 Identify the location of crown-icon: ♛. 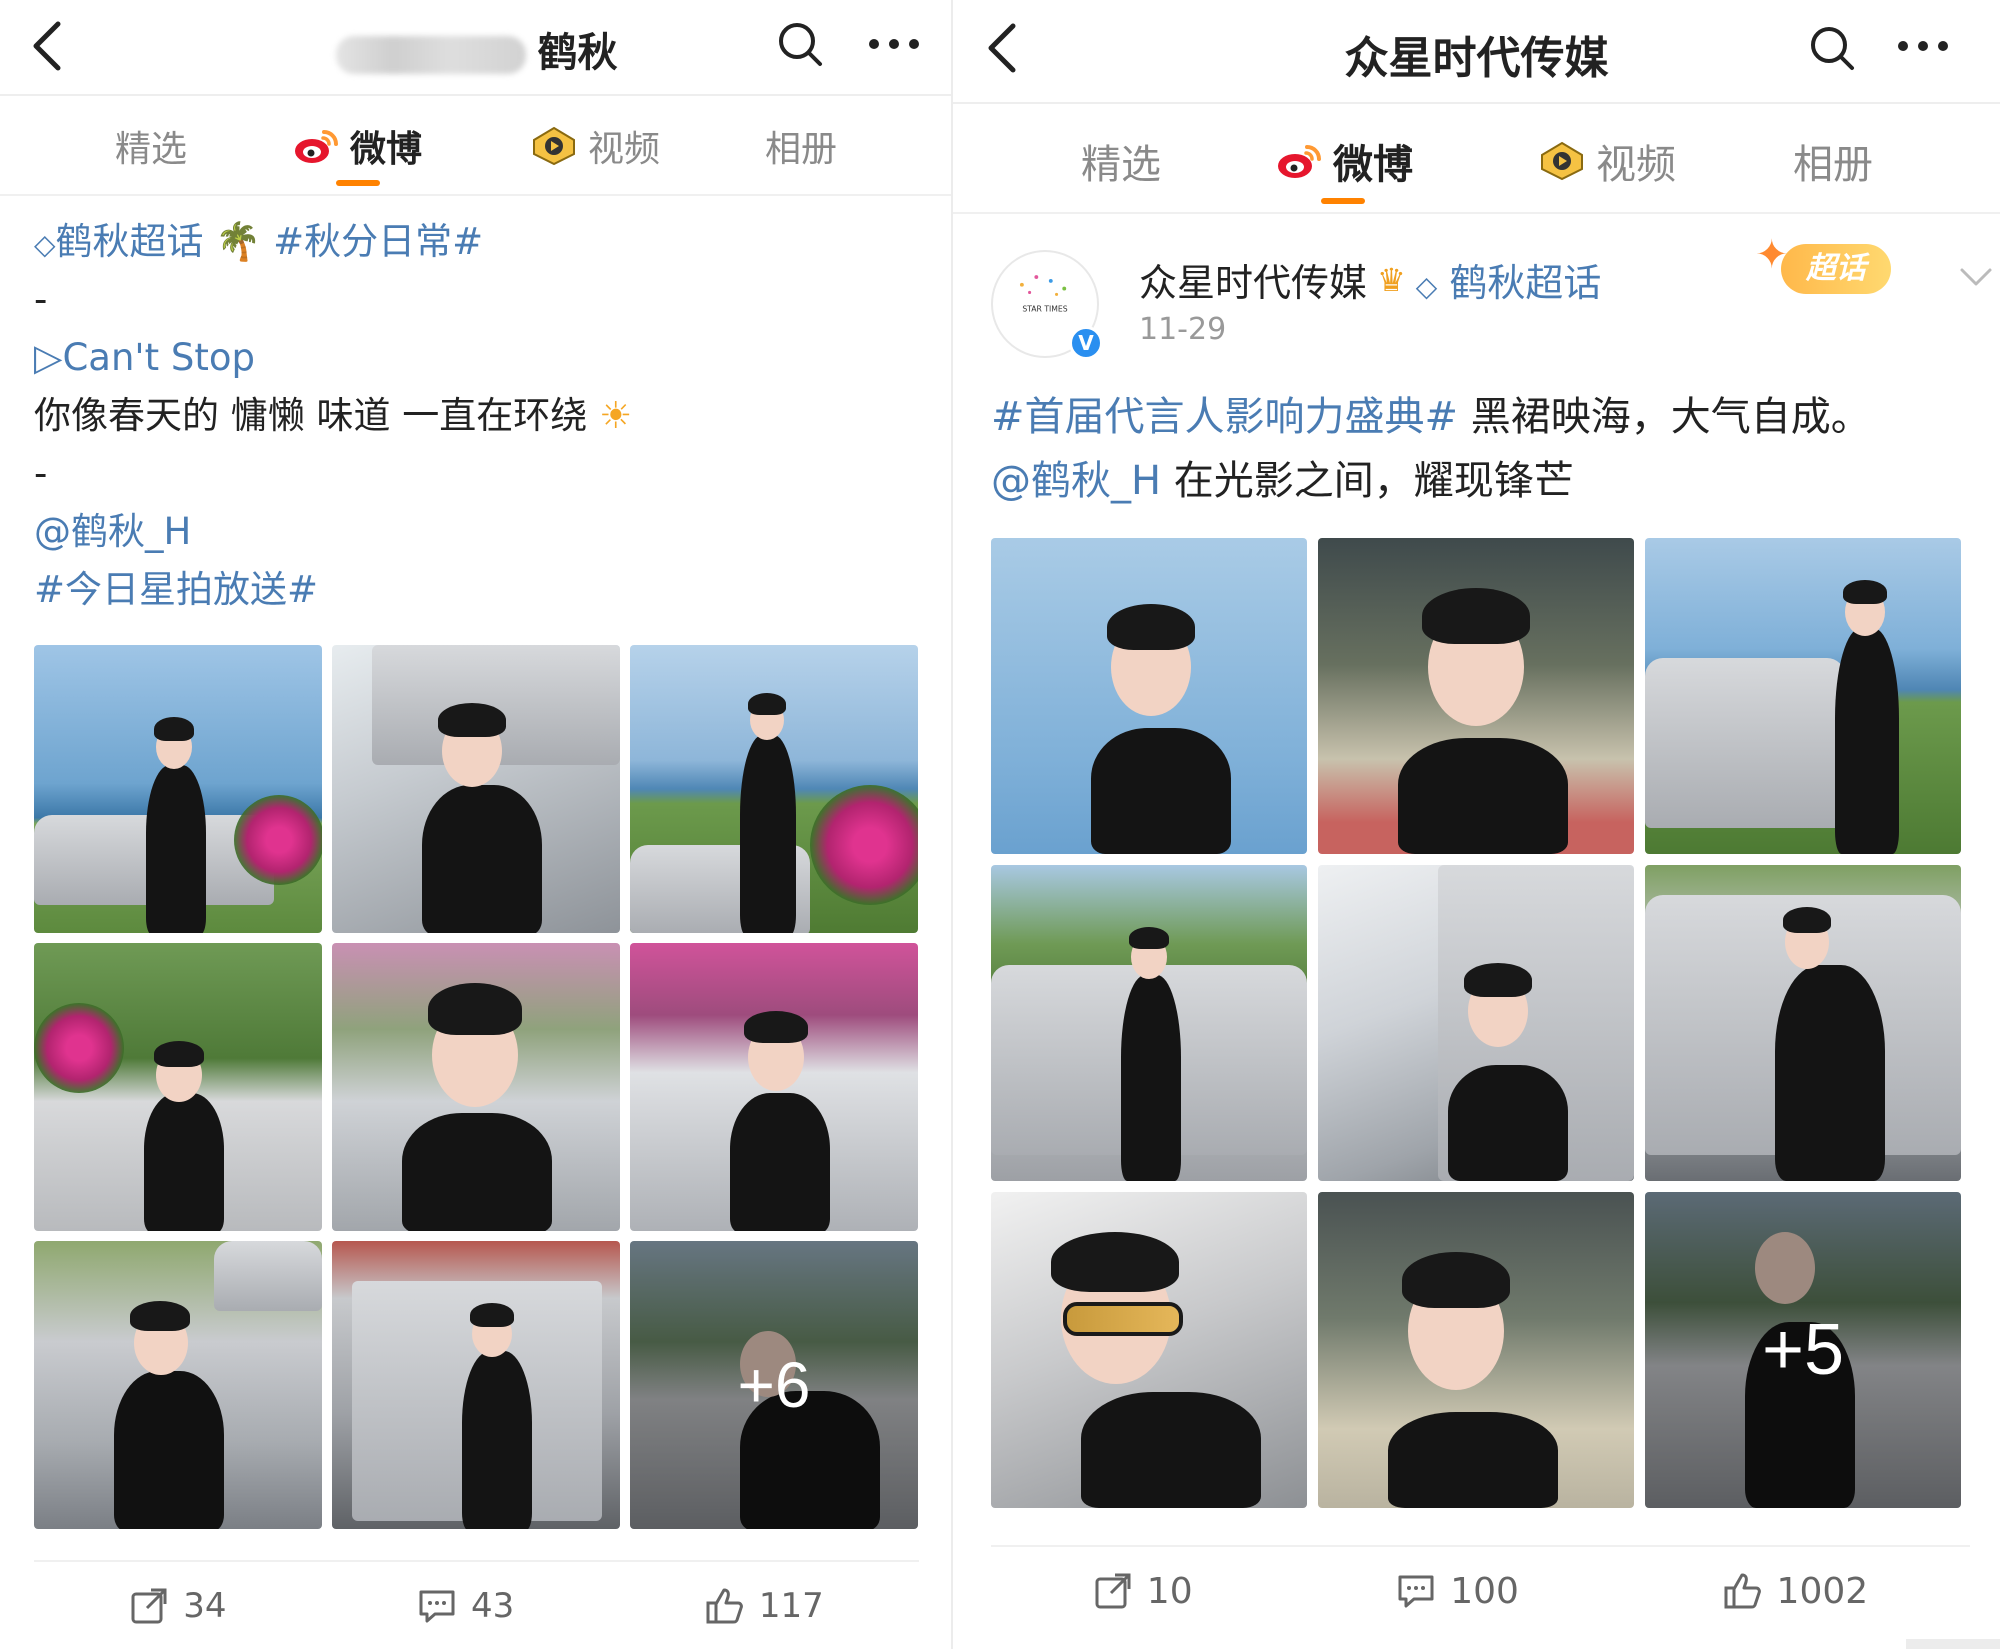
(1391, 279).